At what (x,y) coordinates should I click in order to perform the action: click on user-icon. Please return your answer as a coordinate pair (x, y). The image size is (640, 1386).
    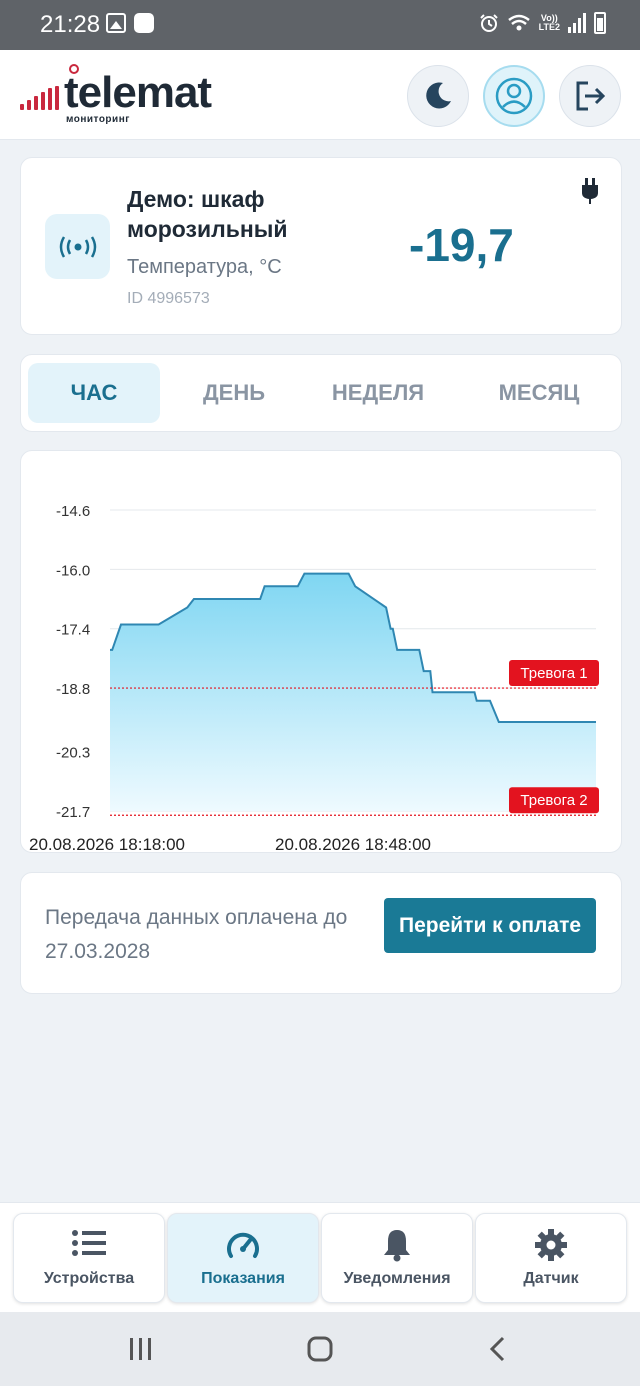
    Looking at the image, I should click on (514, 96).